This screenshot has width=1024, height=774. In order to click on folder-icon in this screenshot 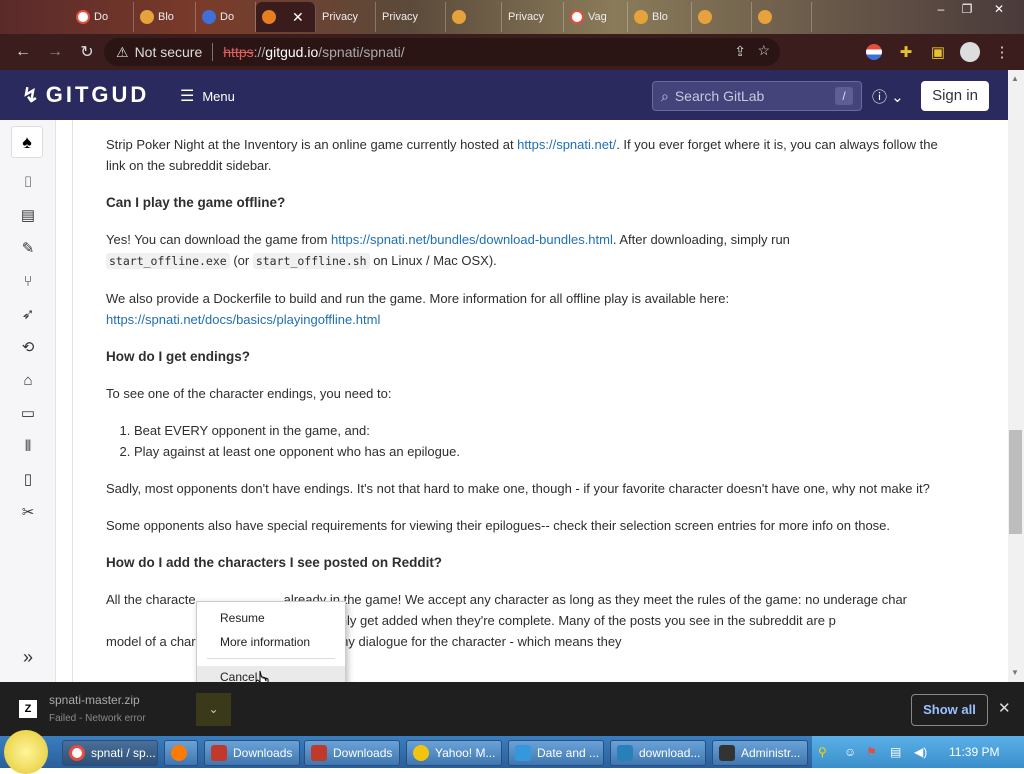, I will do `click(625, 753)`.